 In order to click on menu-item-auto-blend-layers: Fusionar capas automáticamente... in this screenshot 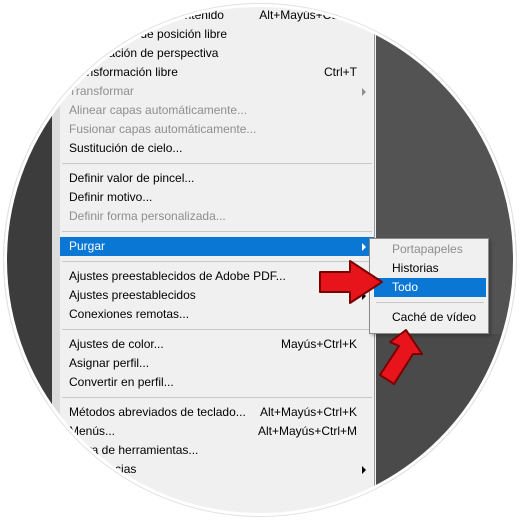, I will do `click(217, 129)`.